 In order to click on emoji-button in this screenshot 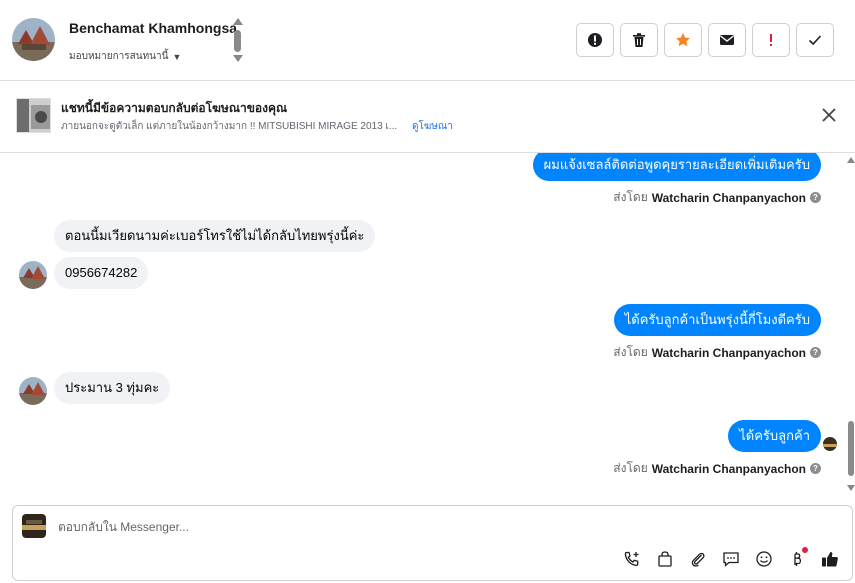, I will do `click(764, 559)`.